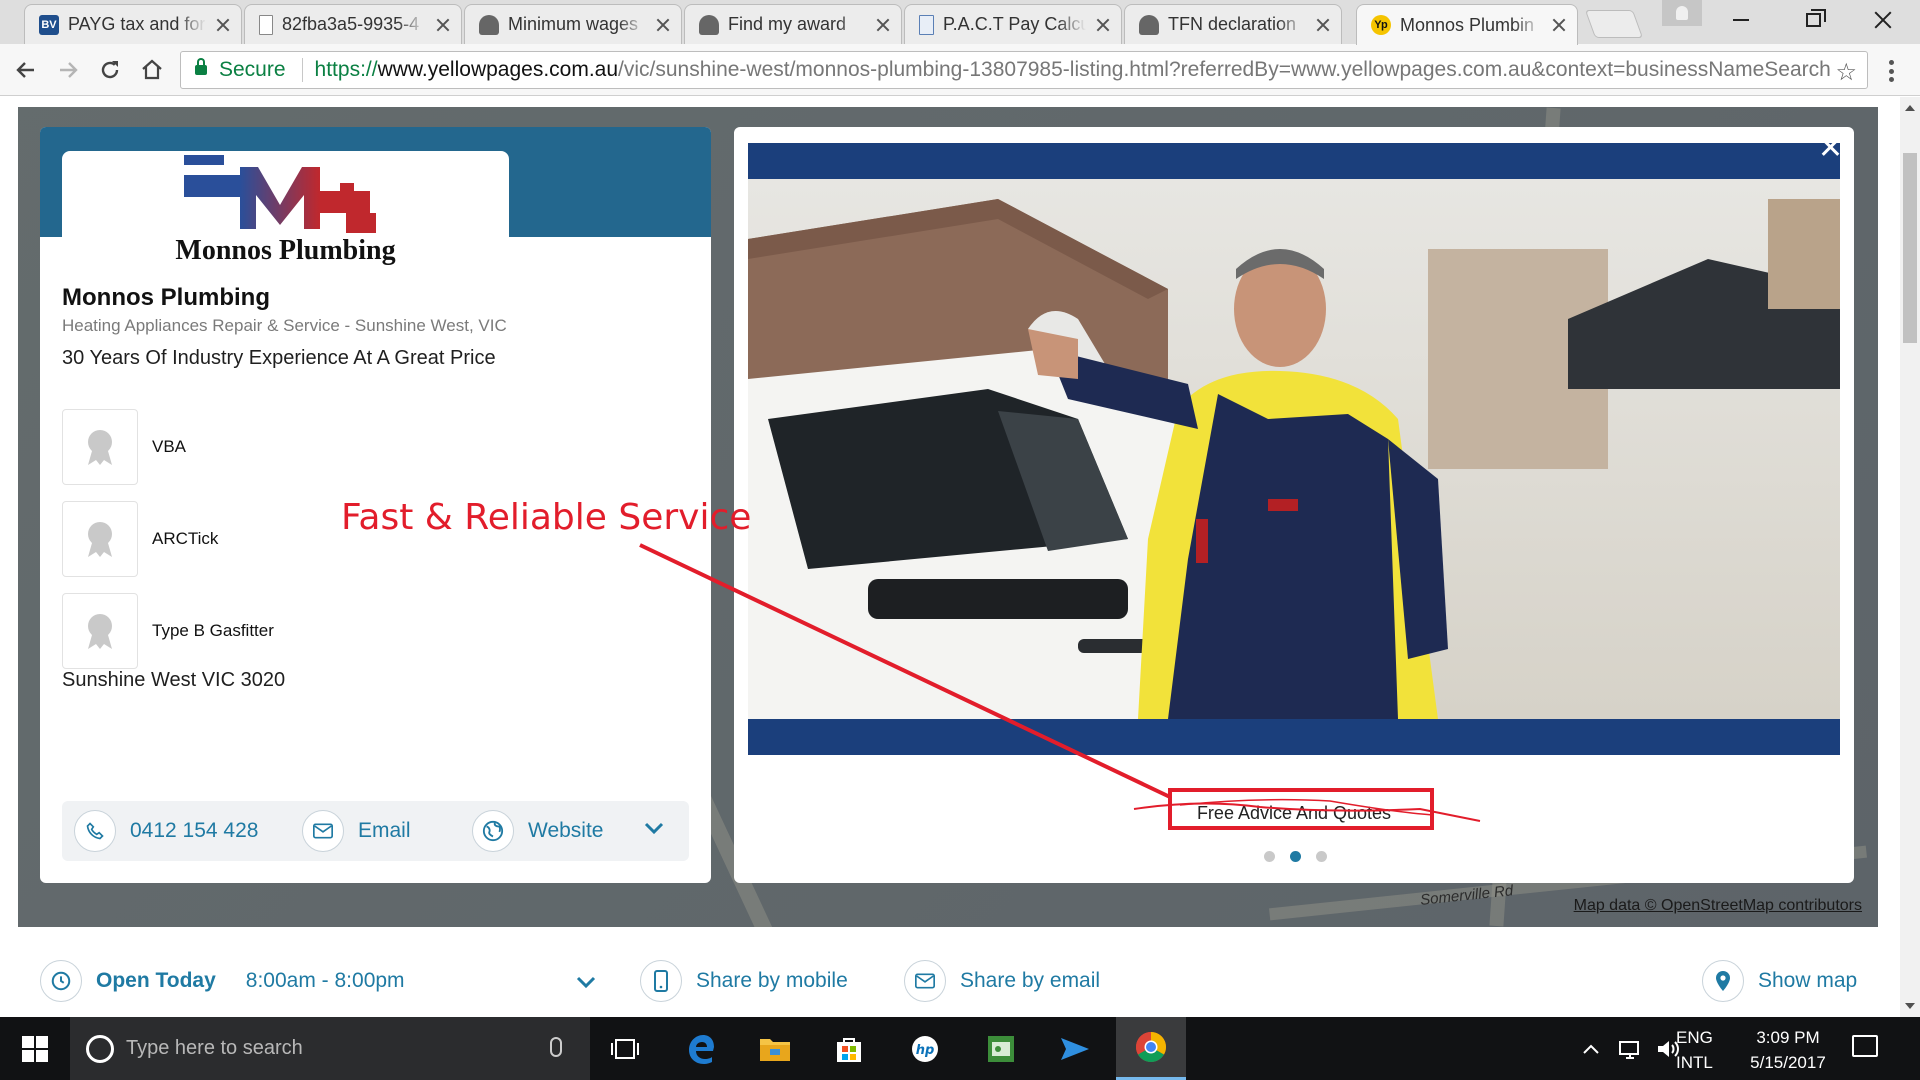 Image resolution: width=1920 pixels, height=1080 pixels. Describe the element at coordinates (772, 980) in the screenshot. I see `share-by-mobile-label: Share by mobile` at that location.